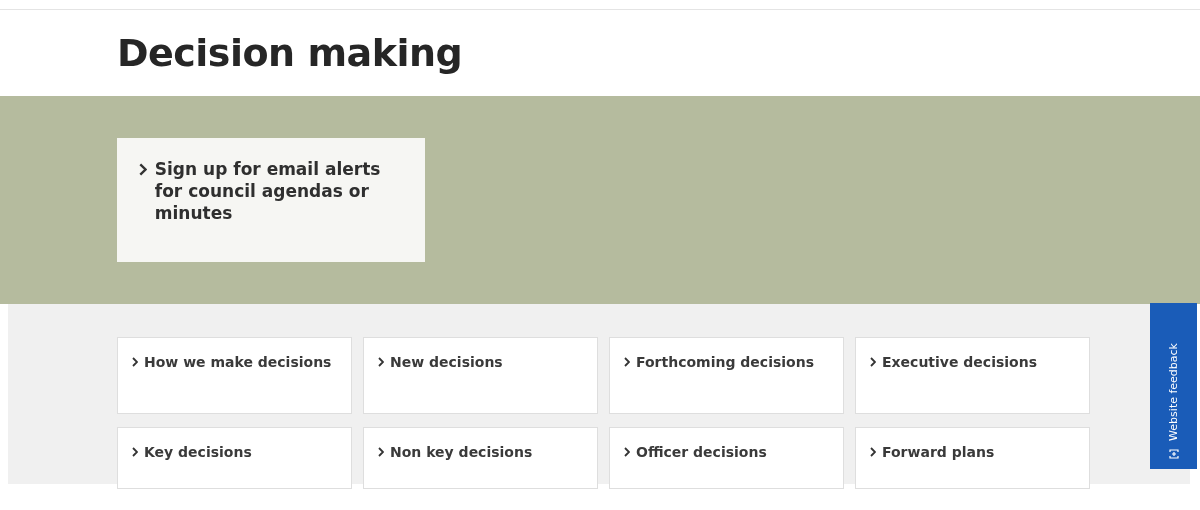  I want to click on decision-link-card: Non key decisions, so click(480, 458).